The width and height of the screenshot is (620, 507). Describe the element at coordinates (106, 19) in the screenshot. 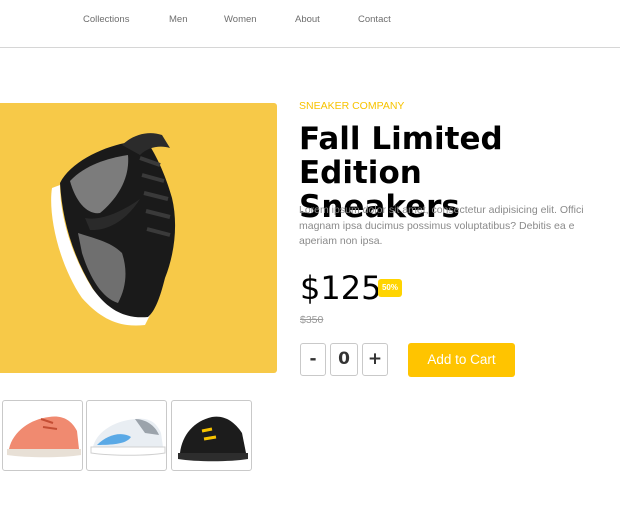

I see `nav-item-collections: Collections` at that location.